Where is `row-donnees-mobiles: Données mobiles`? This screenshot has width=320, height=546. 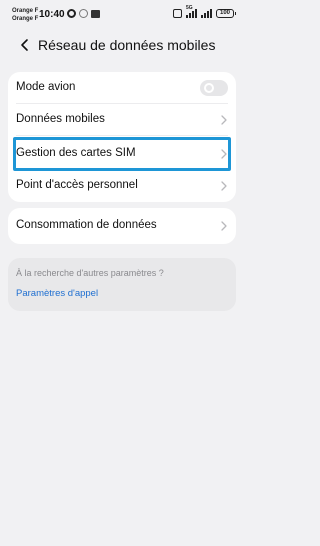
row-donnees-mobiles: Données mobiles is located at coordinates (122, 120).